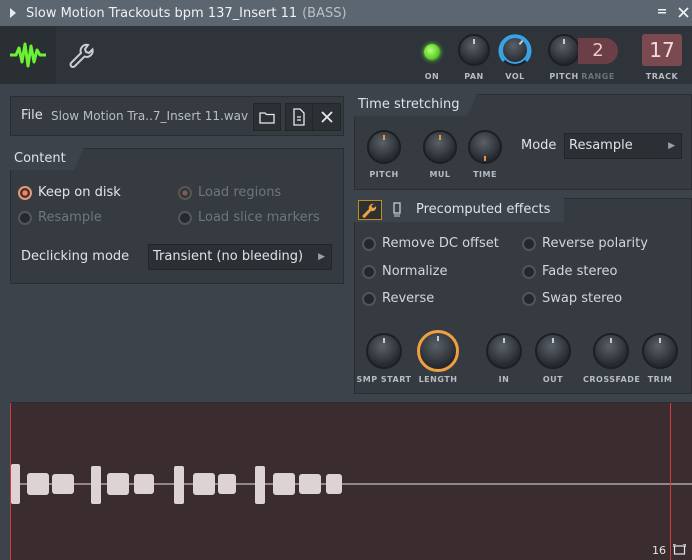  I want to click on fade-out-knob, so click(553, 351).